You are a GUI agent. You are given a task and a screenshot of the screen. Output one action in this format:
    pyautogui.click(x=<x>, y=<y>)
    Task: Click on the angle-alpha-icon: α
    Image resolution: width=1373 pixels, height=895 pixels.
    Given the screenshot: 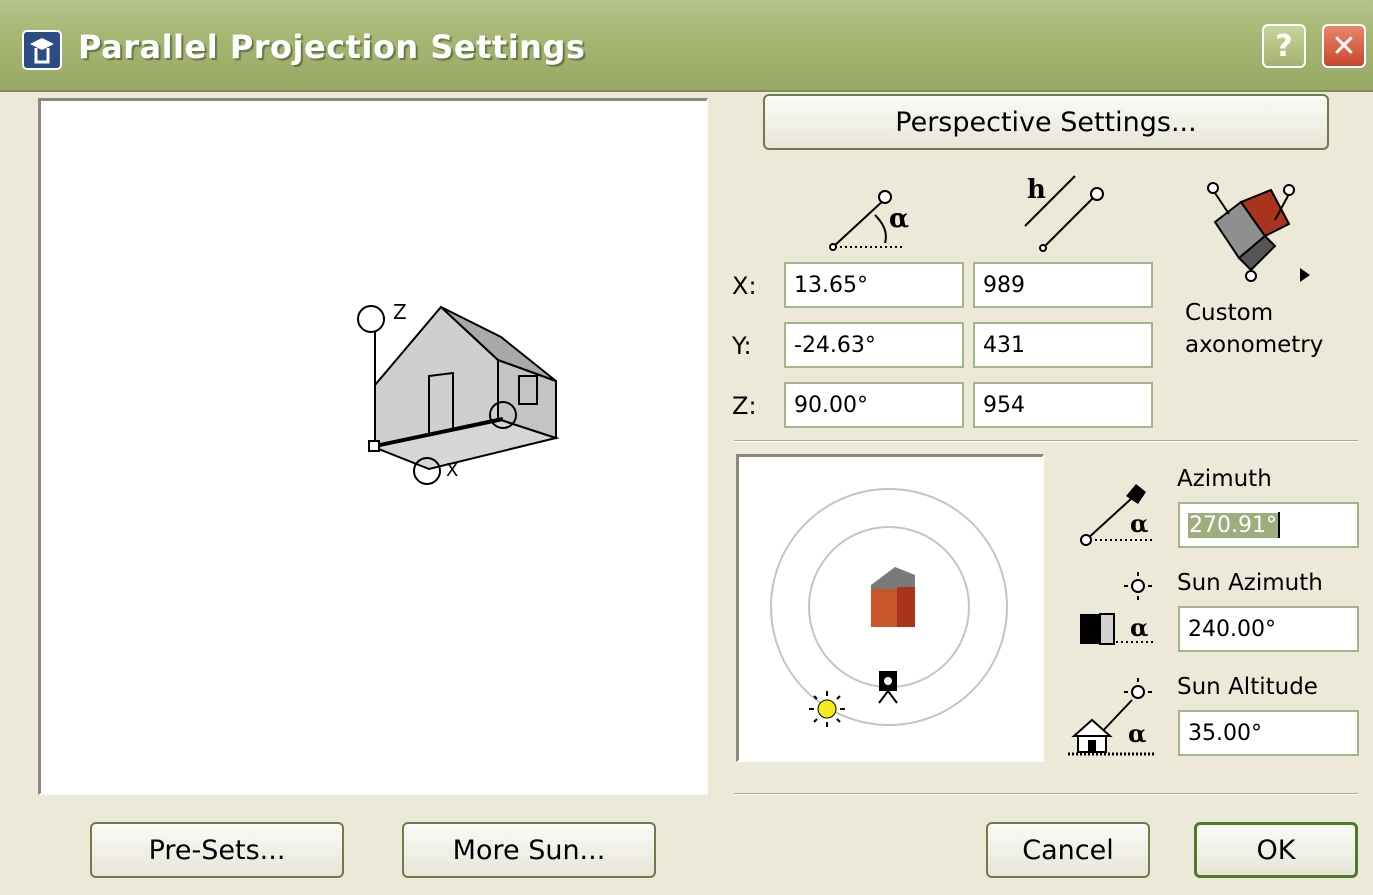 What is the action you would take?
    pyautogui.click(x=869, y=220)
    